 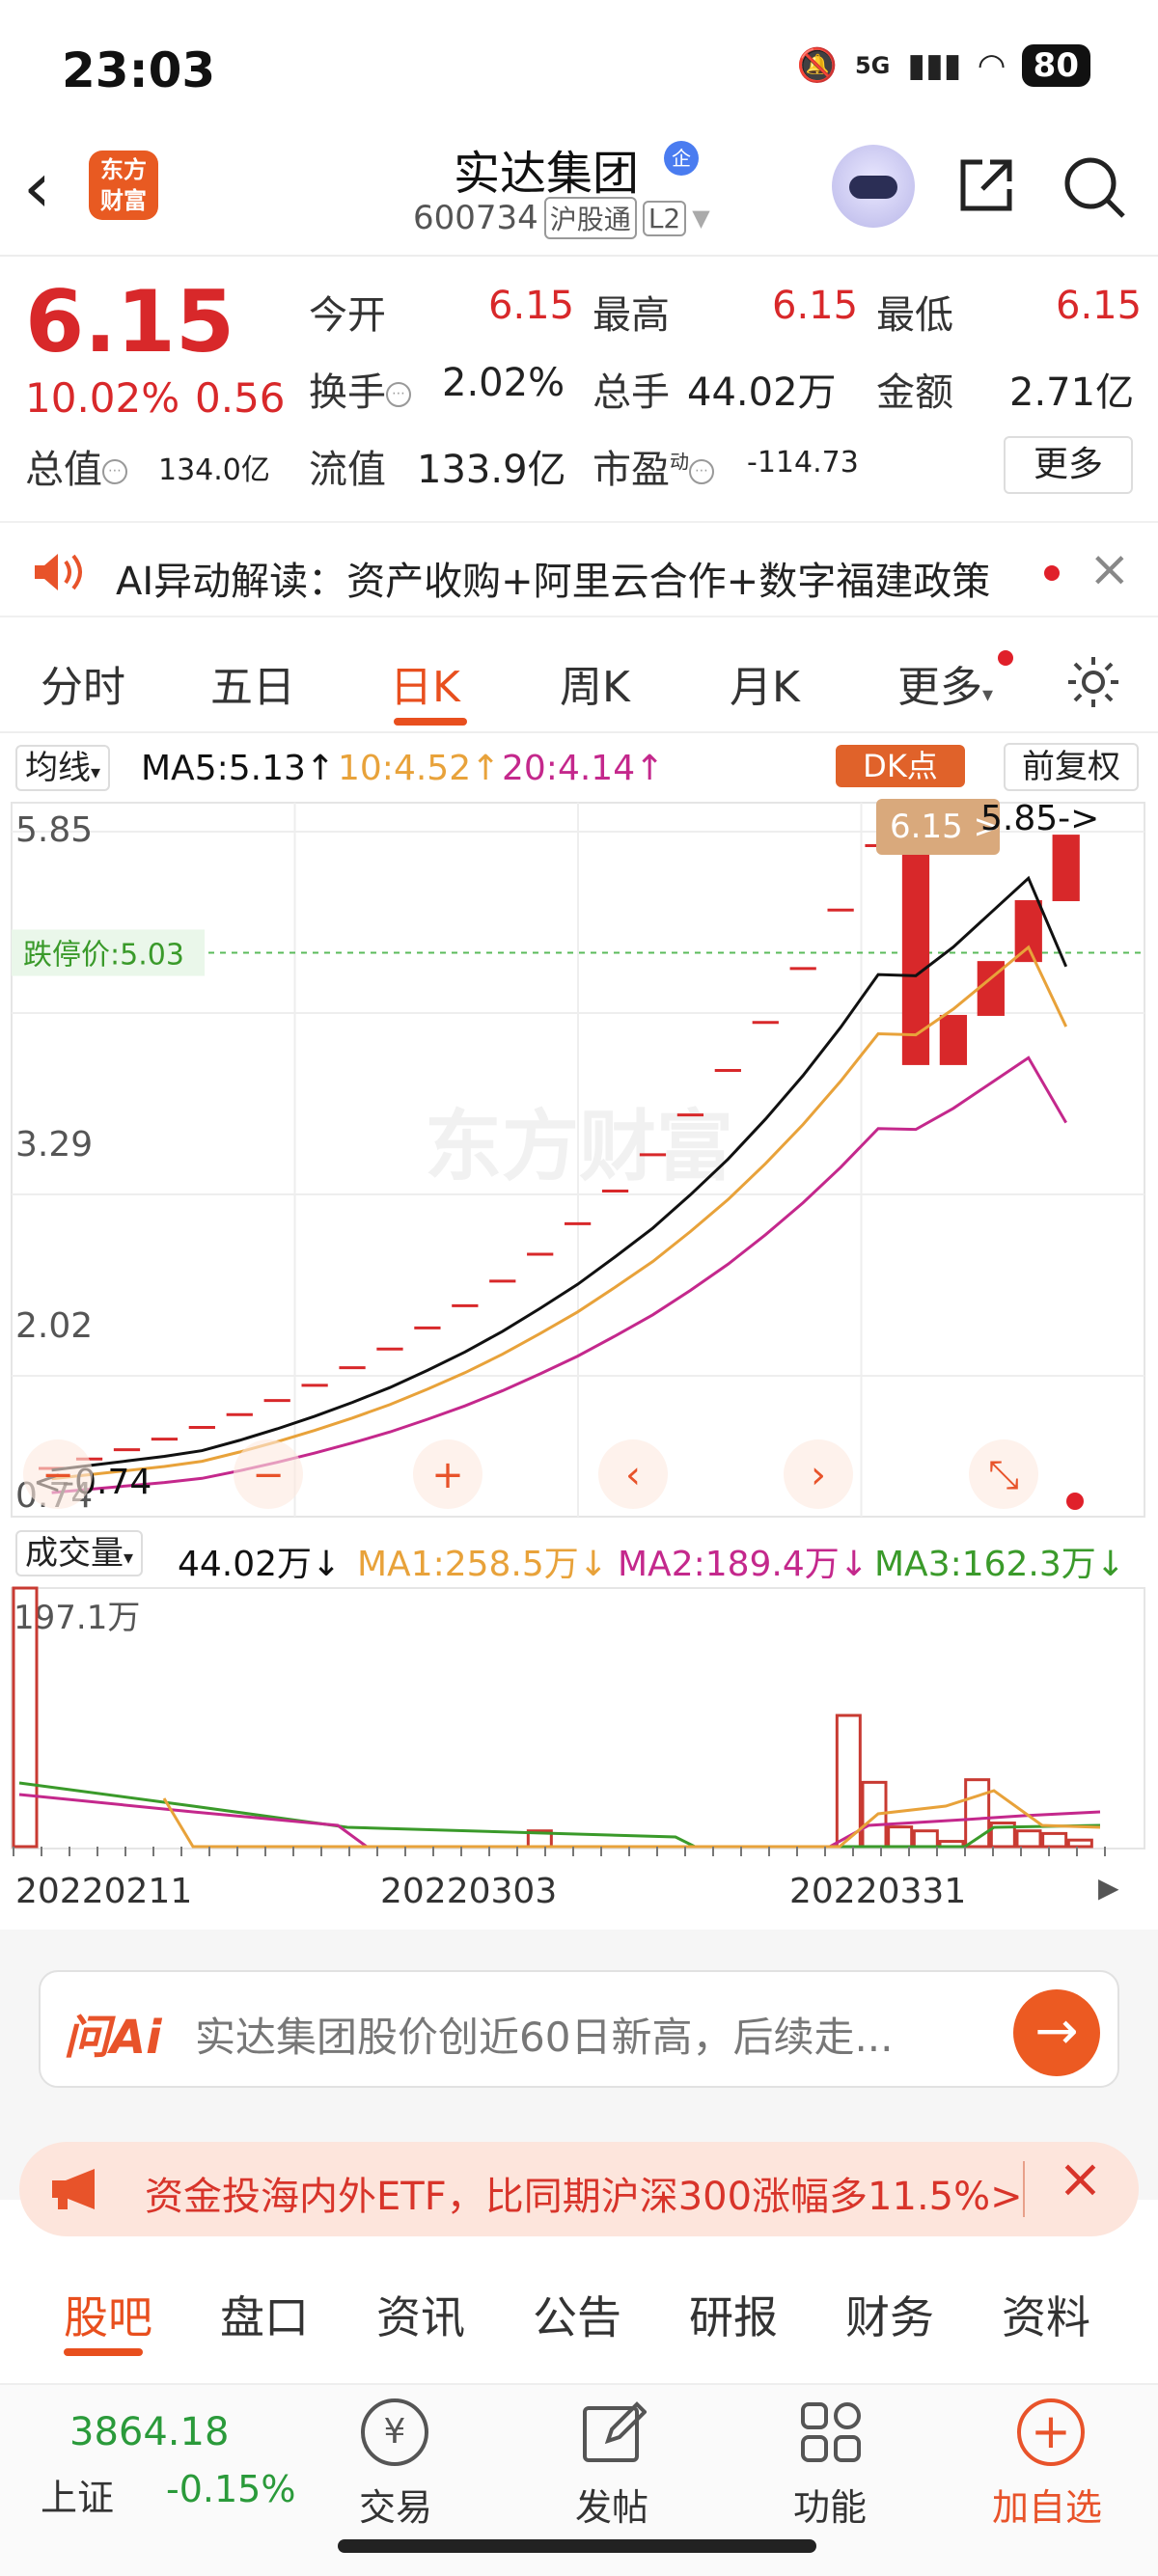 What do you see at coordinates (733, 2315) in the screenshot?
I see `tab-research: 研报` at bounding box center [733, 2315].